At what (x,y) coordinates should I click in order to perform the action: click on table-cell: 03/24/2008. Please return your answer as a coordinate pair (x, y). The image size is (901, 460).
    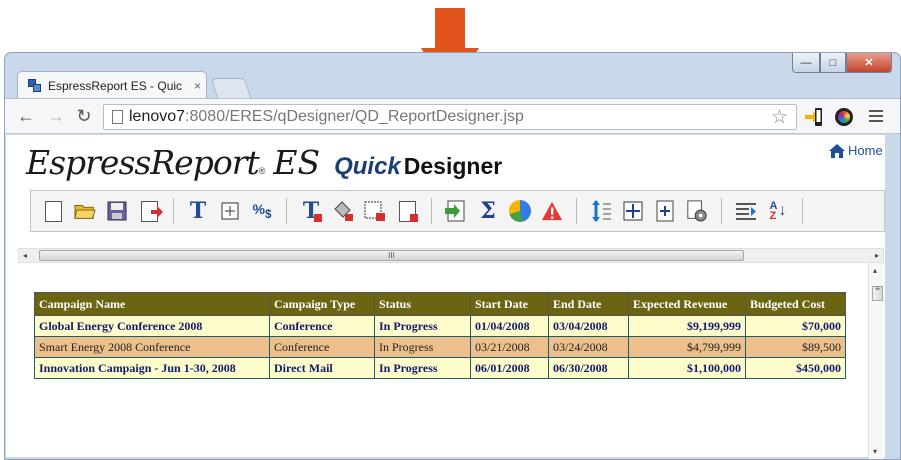
    Looking at the image, I should click on (588, 347).